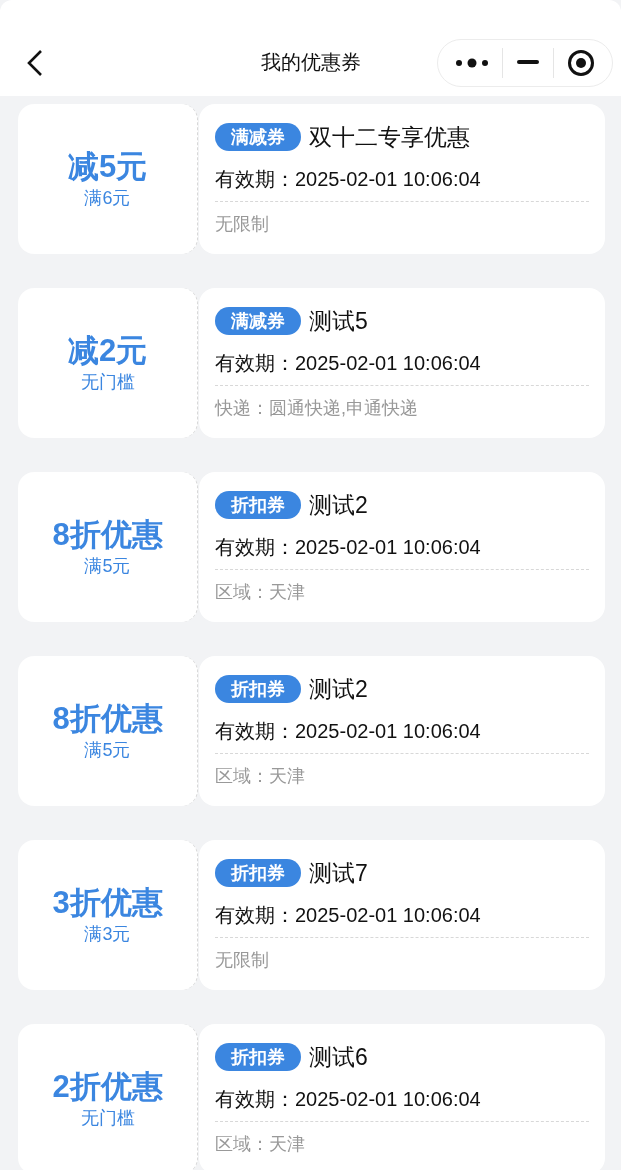  Describe the element at coordinates (471, 63) in the screenshot. I see `more-icon` at that location.